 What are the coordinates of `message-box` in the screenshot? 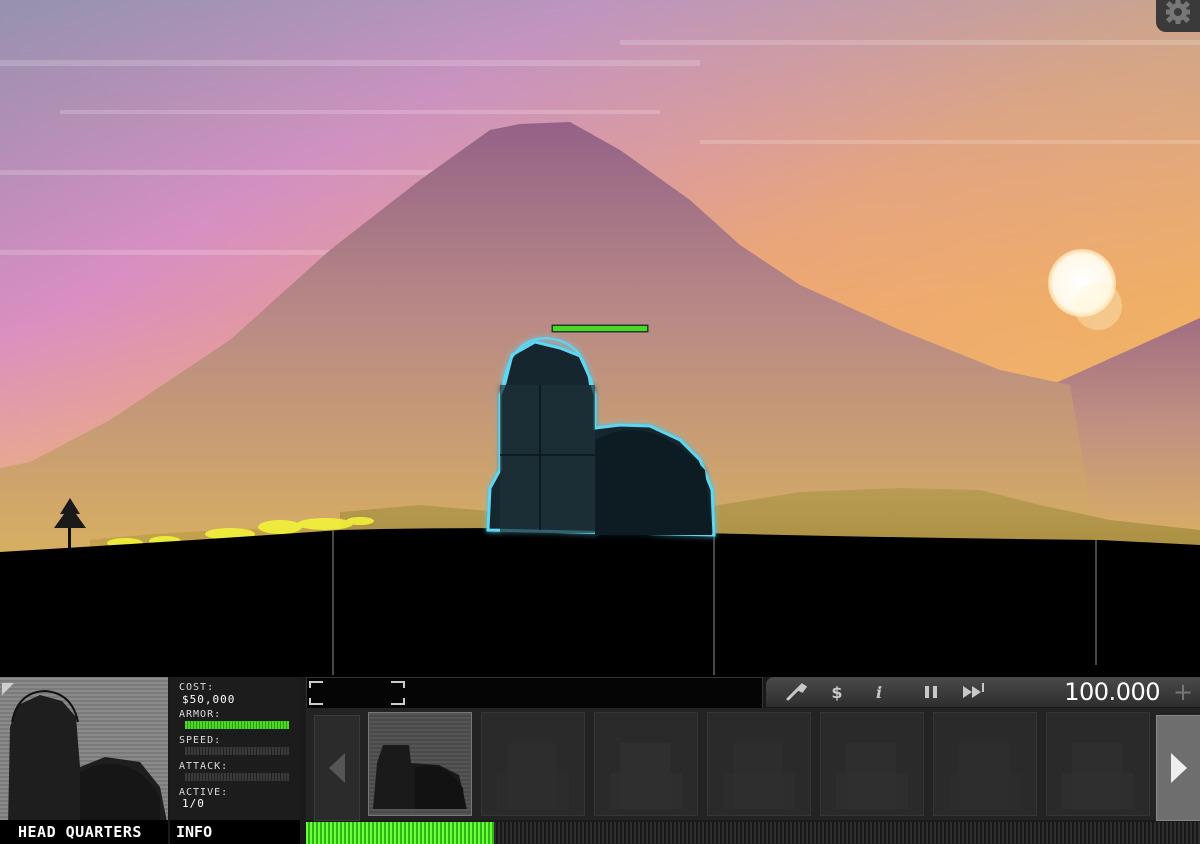 It's located at (534, 693).